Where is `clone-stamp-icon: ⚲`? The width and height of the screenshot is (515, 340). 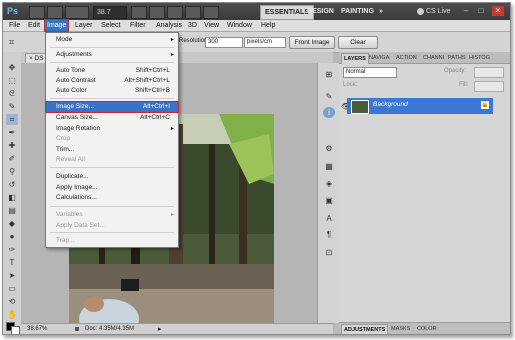
clone-stamp-icon: ⚲ is located at coordinates (12, 171).